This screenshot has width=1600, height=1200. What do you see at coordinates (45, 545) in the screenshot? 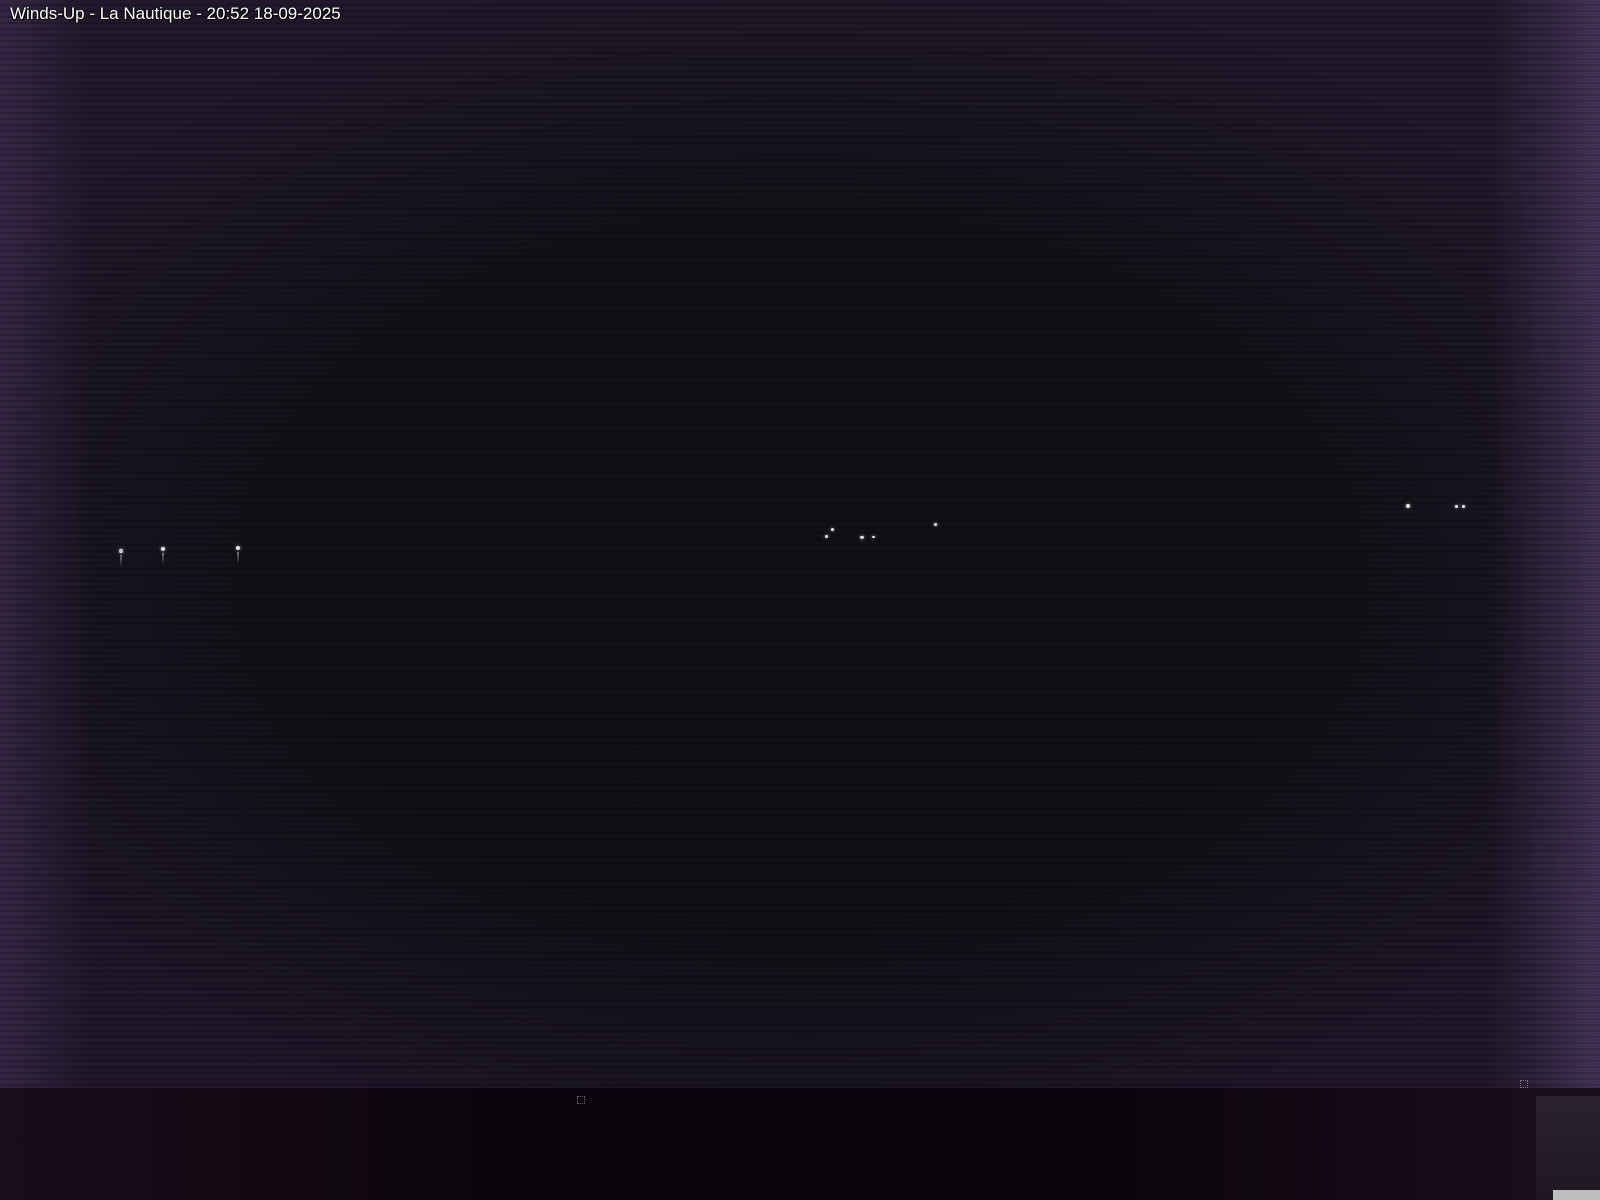
I see `left-vignette` at bounding box center [45, 545].